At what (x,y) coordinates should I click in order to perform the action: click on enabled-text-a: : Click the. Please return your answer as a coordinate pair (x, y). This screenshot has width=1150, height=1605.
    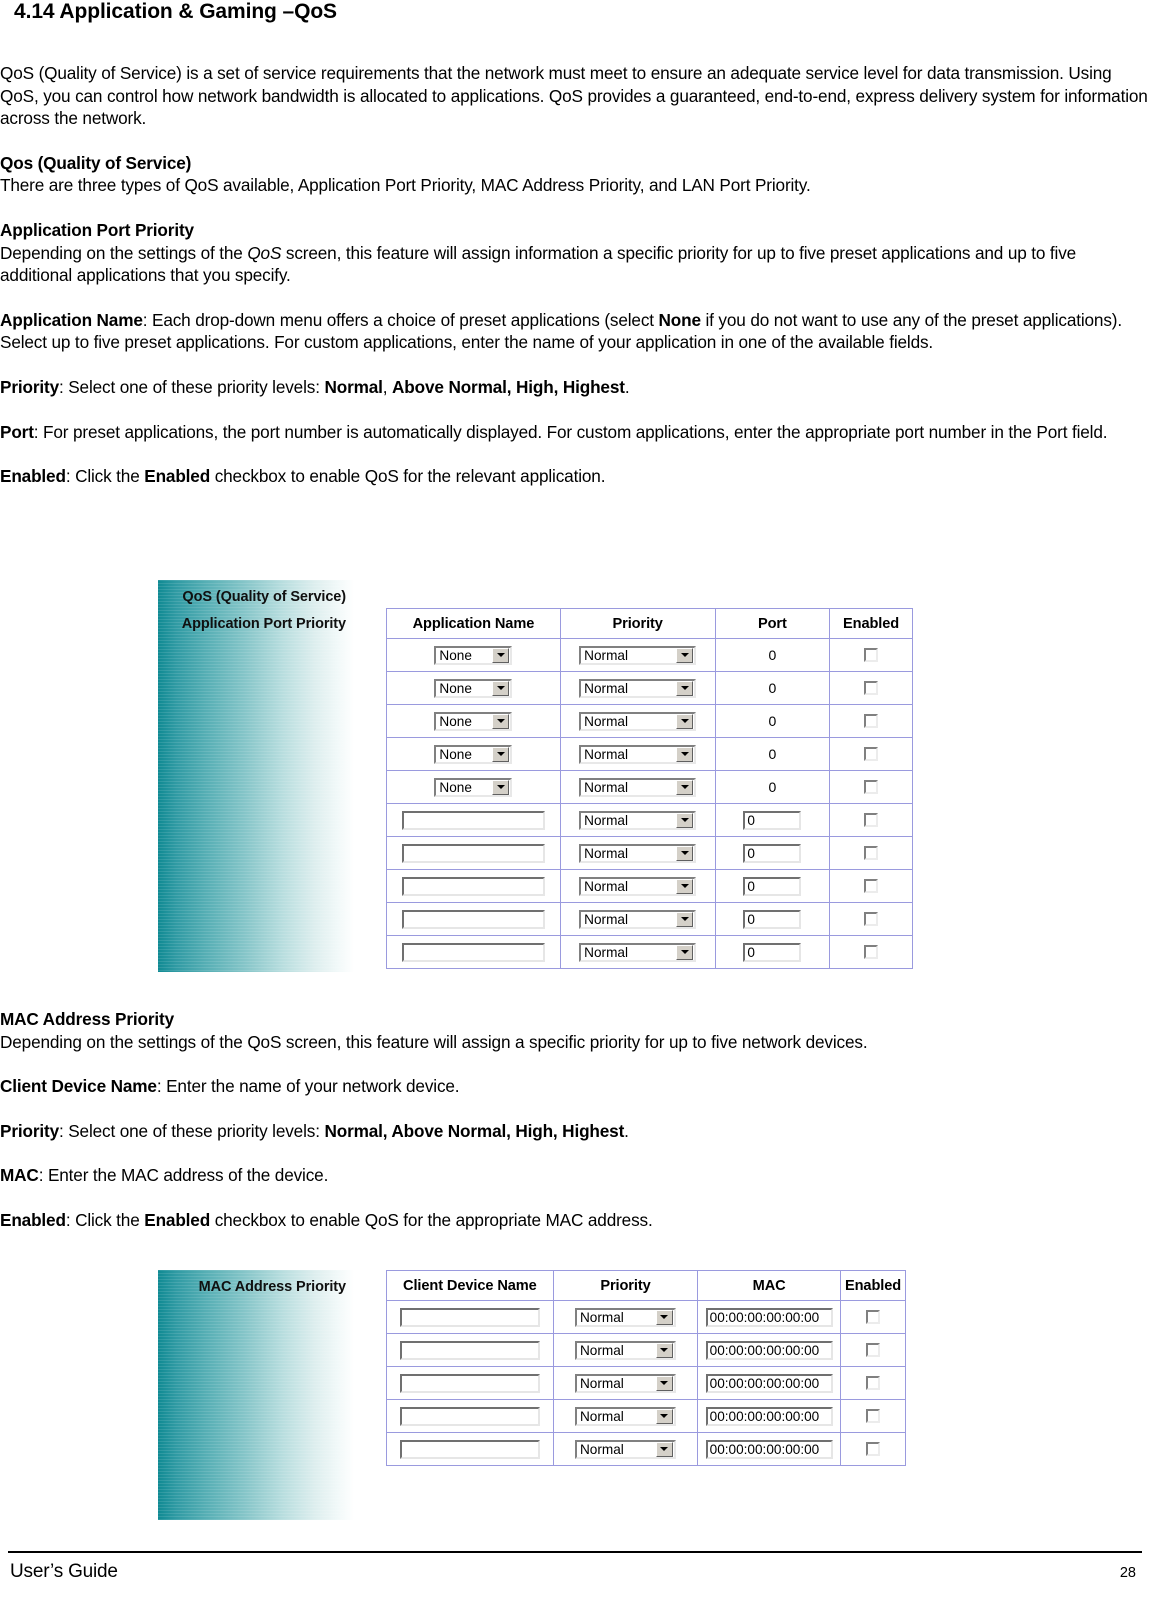
    Looking at the image, I should click on (105, 476).